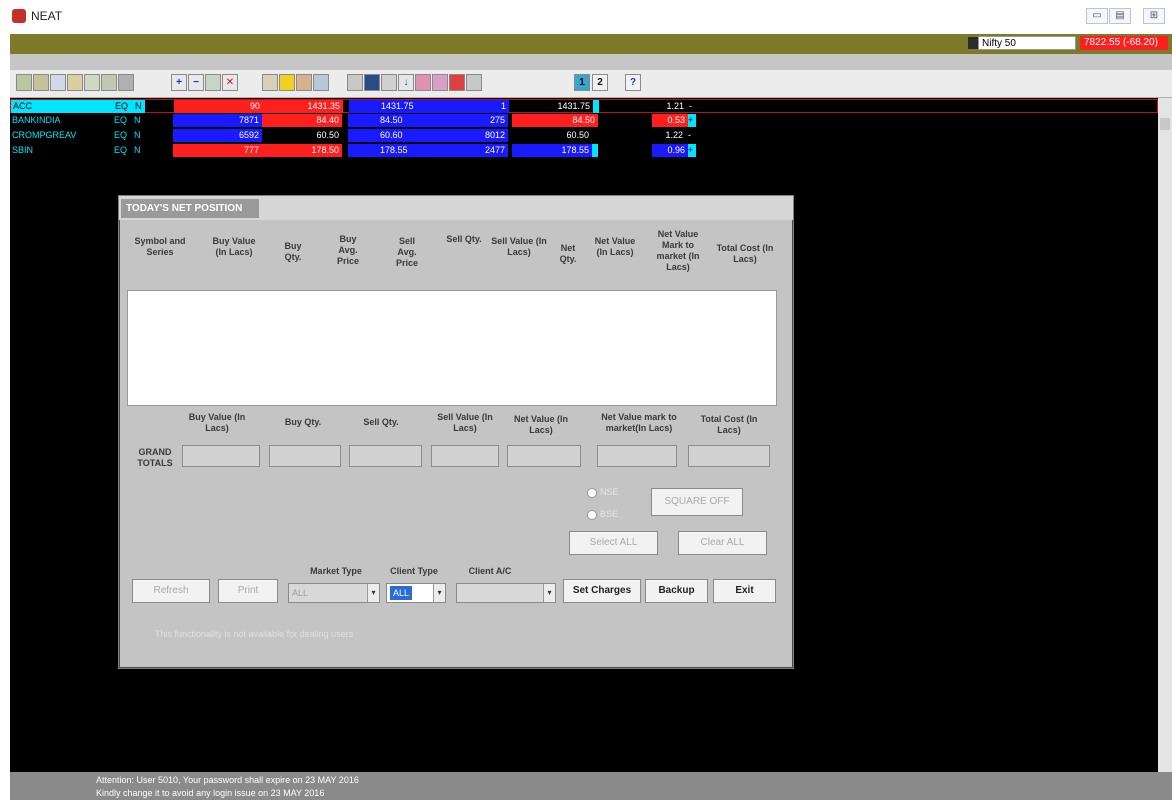 Image resolution: width=1172 pixels, height=800 pixels. I want to click on toolbar-tool-10-icon, so click(213, 82).